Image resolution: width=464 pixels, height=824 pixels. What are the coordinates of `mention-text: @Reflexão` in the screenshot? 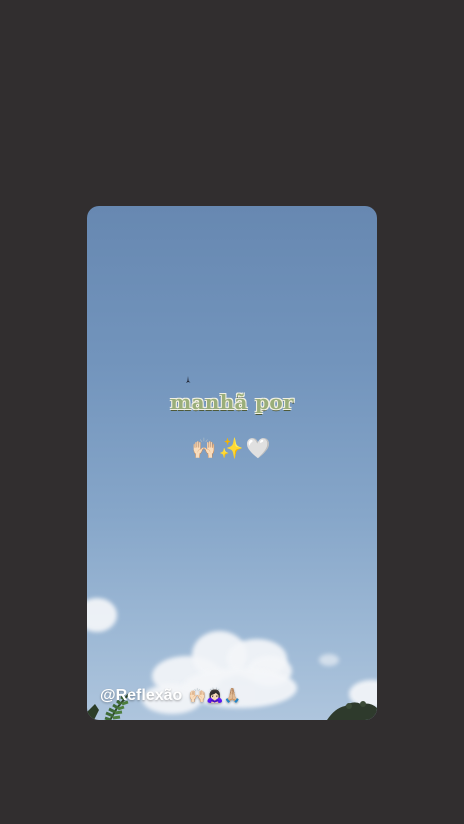 It's located at (141, 695).